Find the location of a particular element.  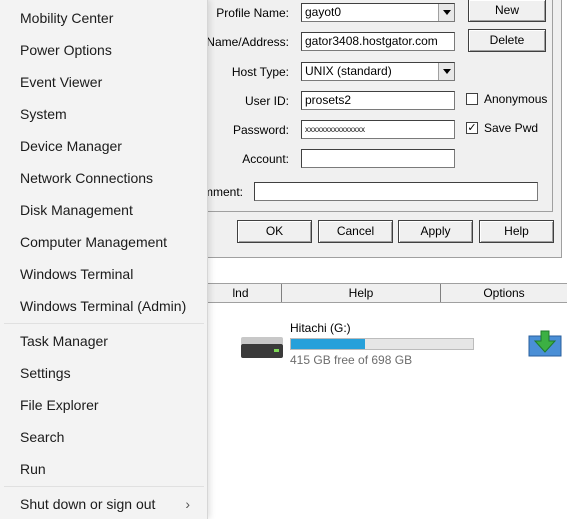

apply-button: Apply is located at coordinates (435, 231).